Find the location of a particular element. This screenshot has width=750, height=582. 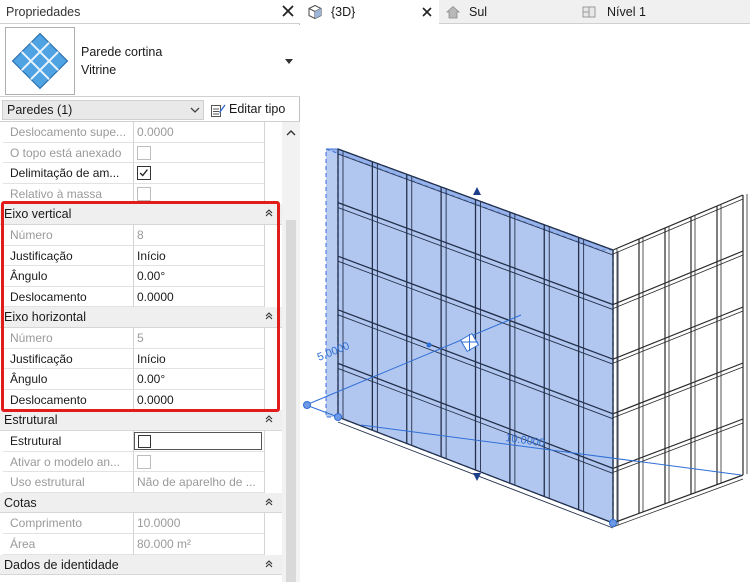

property-row: O topo está anexado is located at coordinates (141, 153).